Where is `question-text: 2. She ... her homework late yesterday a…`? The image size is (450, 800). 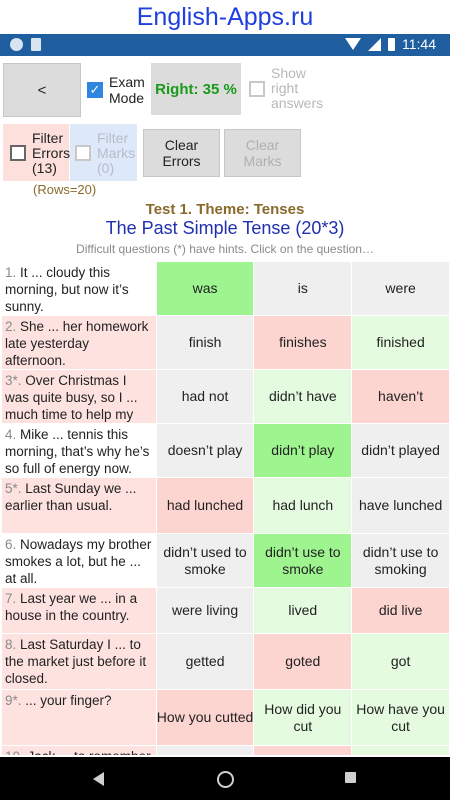
question-text: 2. She ... her homework late yesterday a… is located at coordinates (79, 342).